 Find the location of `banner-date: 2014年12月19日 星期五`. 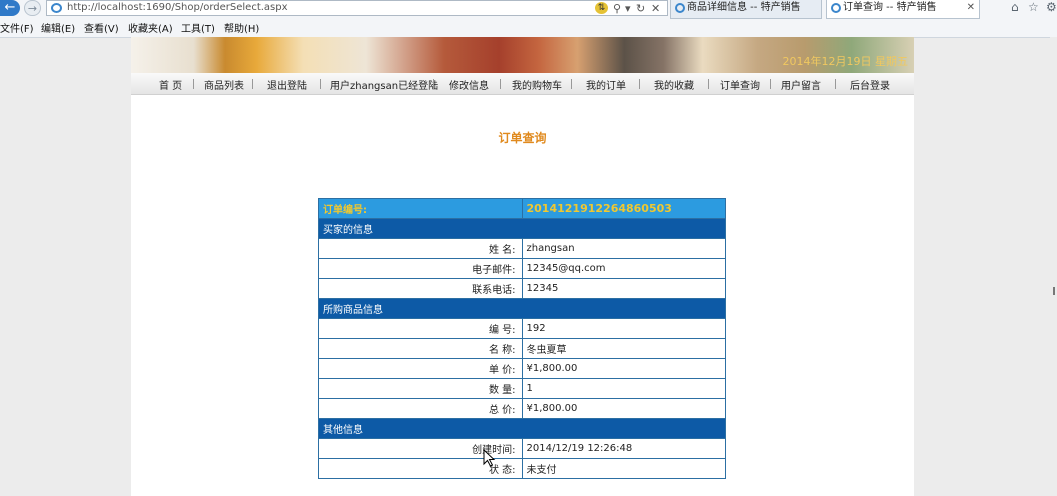

banner-date: 2014年12月19日 星期五 is located at coordinates (845, 61).